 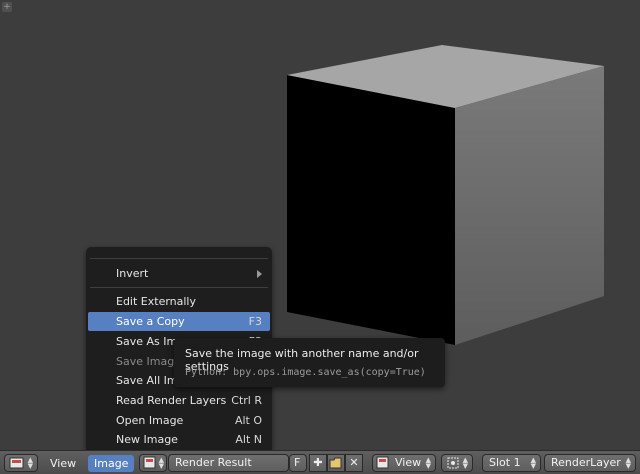 What do you see at coordinates (305, 372) in the screenshot?
I see `tooltip-python-path: Python: bpy.ops.image.save_as(copy=True)` at bounding box center [305, 372].